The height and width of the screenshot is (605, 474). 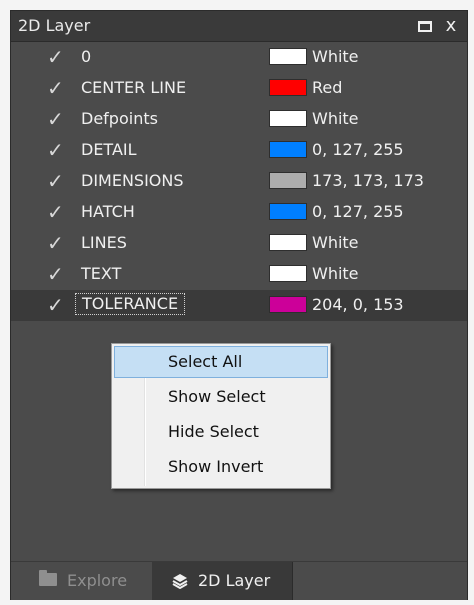 I want to click on menu-item-label: Hide Select, so click(x=213, y=431).